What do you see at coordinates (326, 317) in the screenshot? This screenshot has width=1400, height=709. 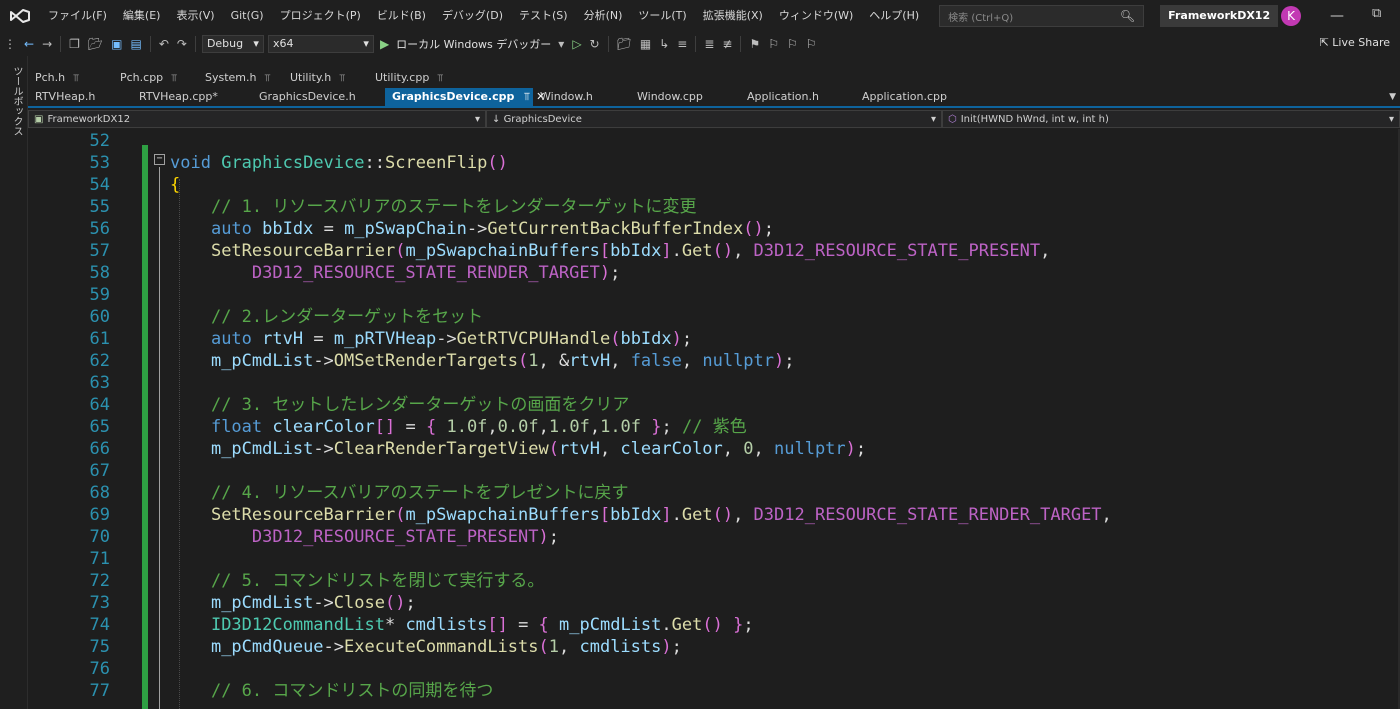 I see `code-line: // 2.レンダーターゲットをセット` at bounding box center [326, 317].